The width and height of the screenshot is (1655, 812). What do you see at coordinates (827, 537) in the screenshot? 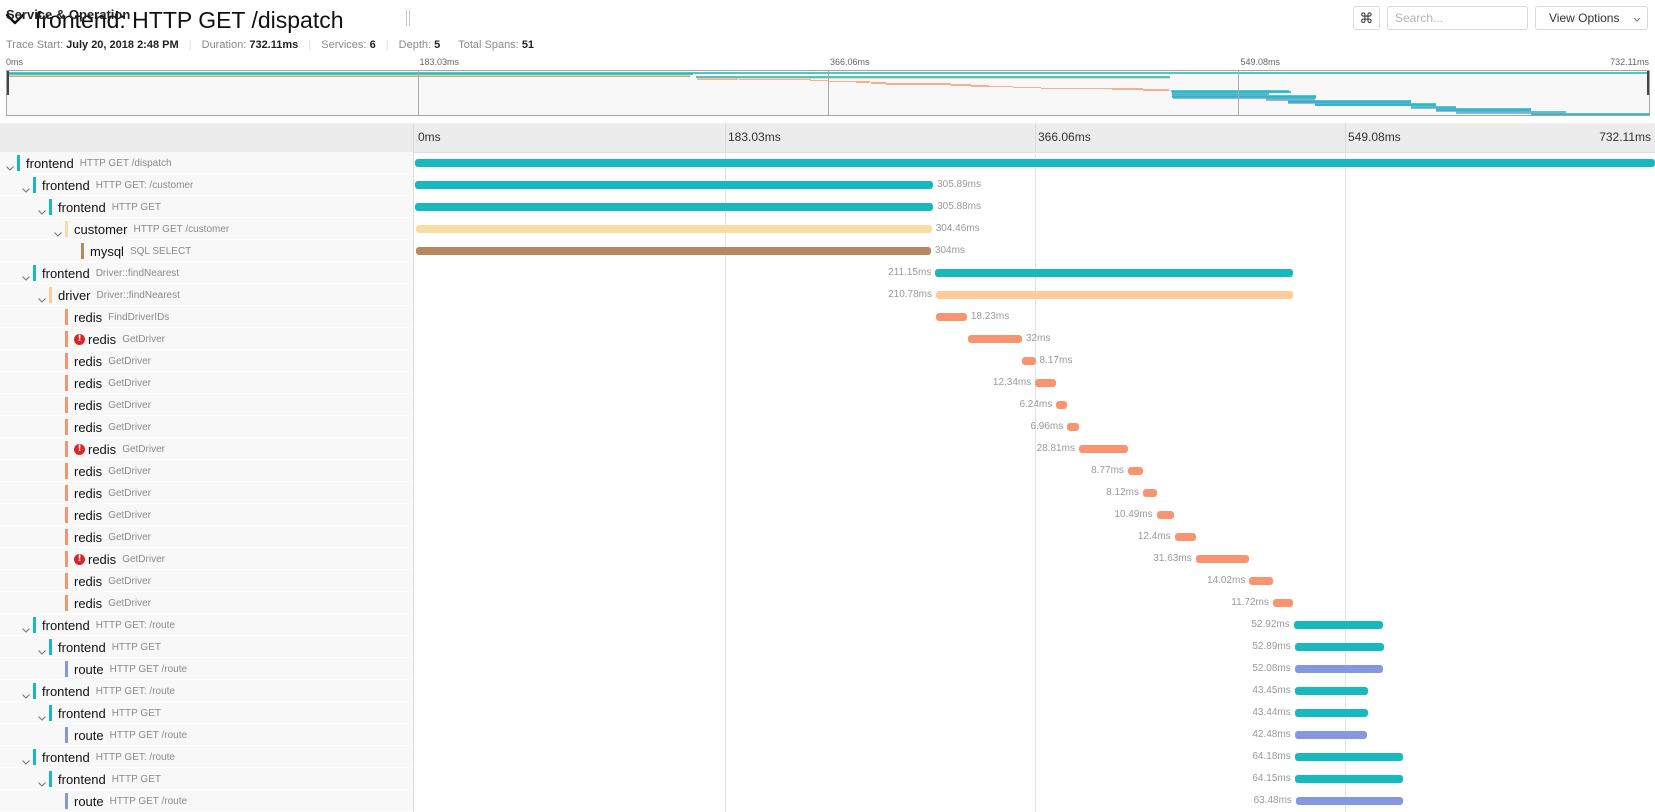
I see `span-row: redis GetDriver 12.4ms` at bounding box center [827, 537].